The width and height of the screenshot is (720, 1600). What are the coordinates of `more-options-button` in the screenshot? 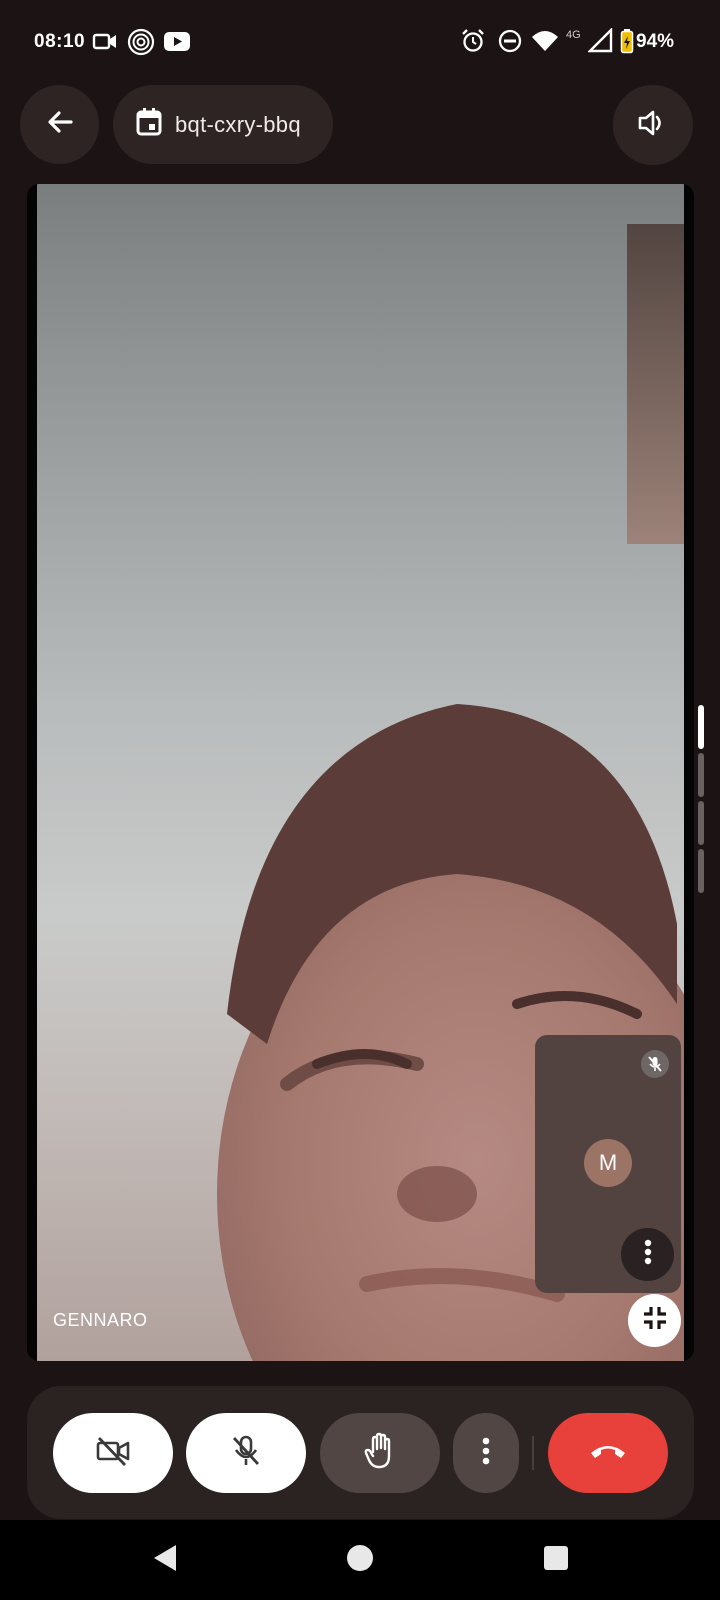 It's located at (486, 1453).